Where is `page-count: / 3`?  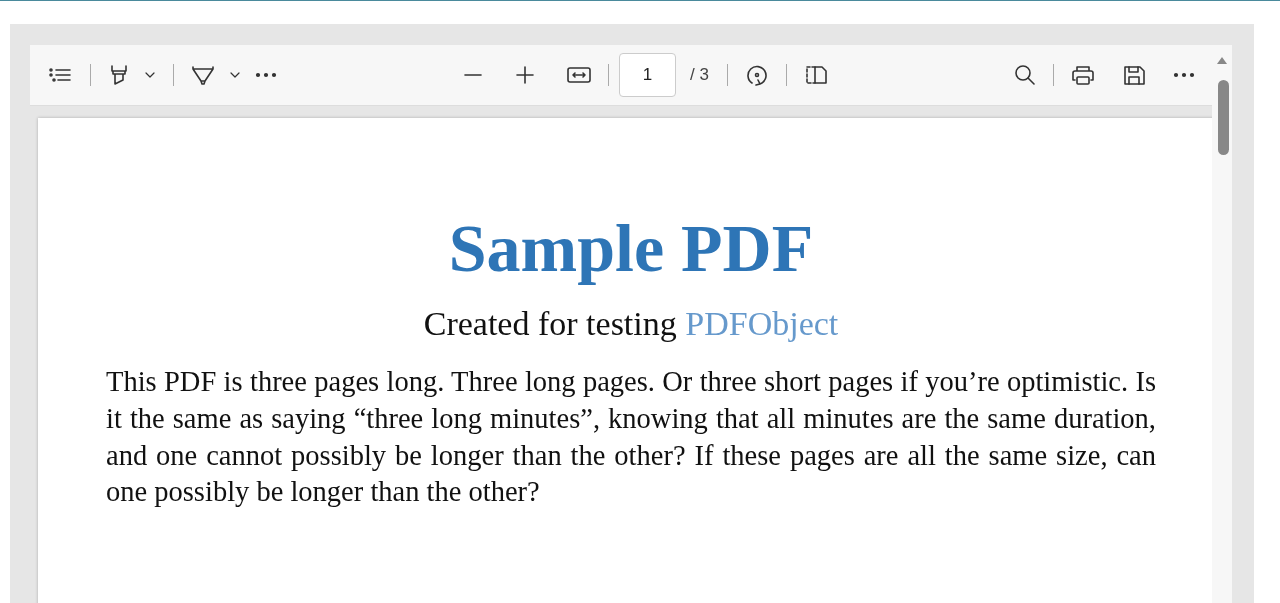 page-count: / 3 is located at coordinates (699, 75).